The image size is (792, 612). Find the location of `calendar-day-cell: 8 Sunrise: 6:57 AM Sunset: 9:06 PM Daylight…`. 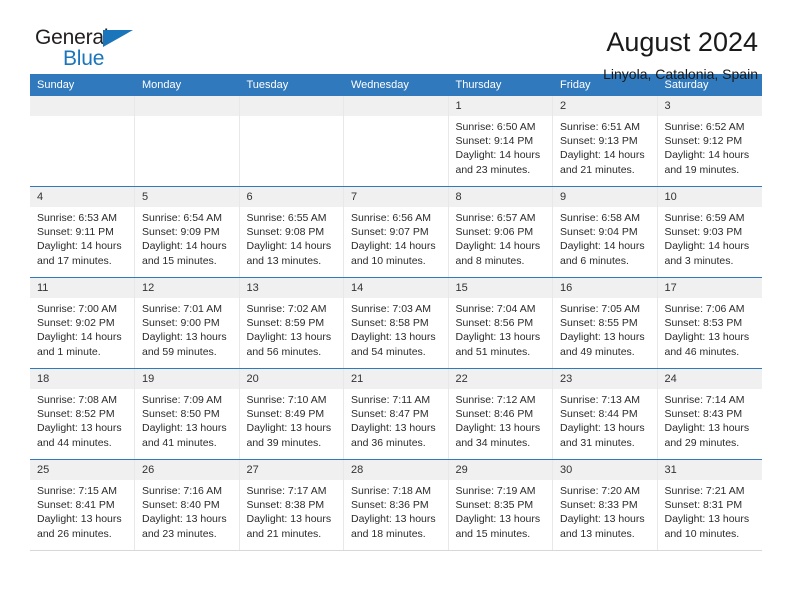

calendar-day-cell: 8 Sunrise: 6:57 AM Sunset: 9:06 PM Daylight… is located at coordinates (500, 232).